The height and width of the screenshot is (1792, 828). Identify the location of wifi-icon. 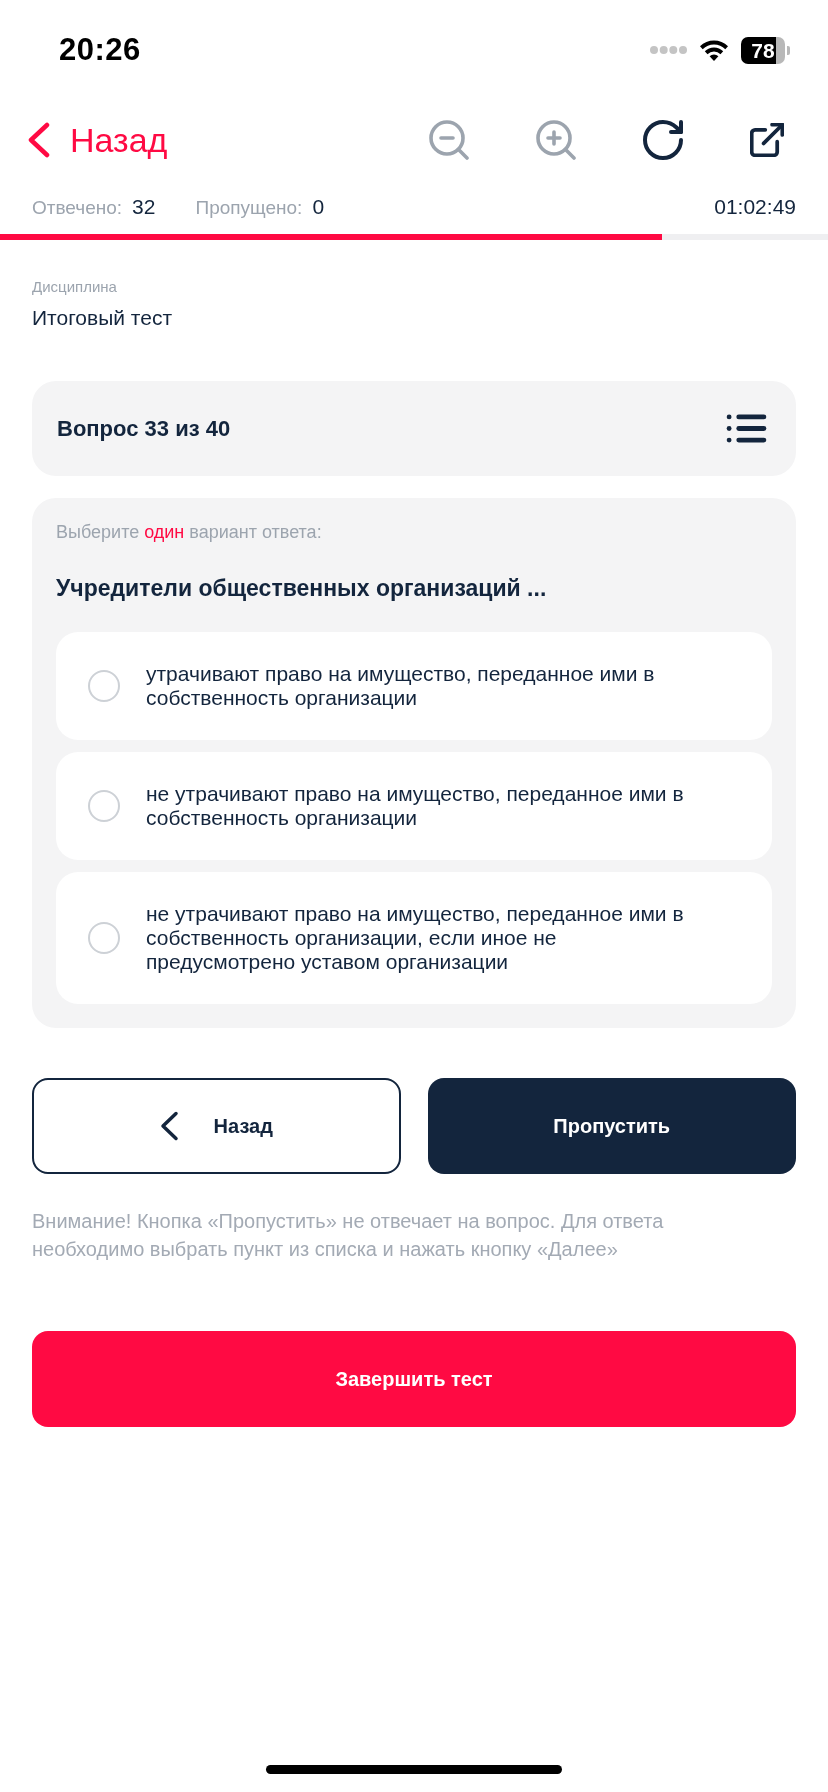
(714, 50).